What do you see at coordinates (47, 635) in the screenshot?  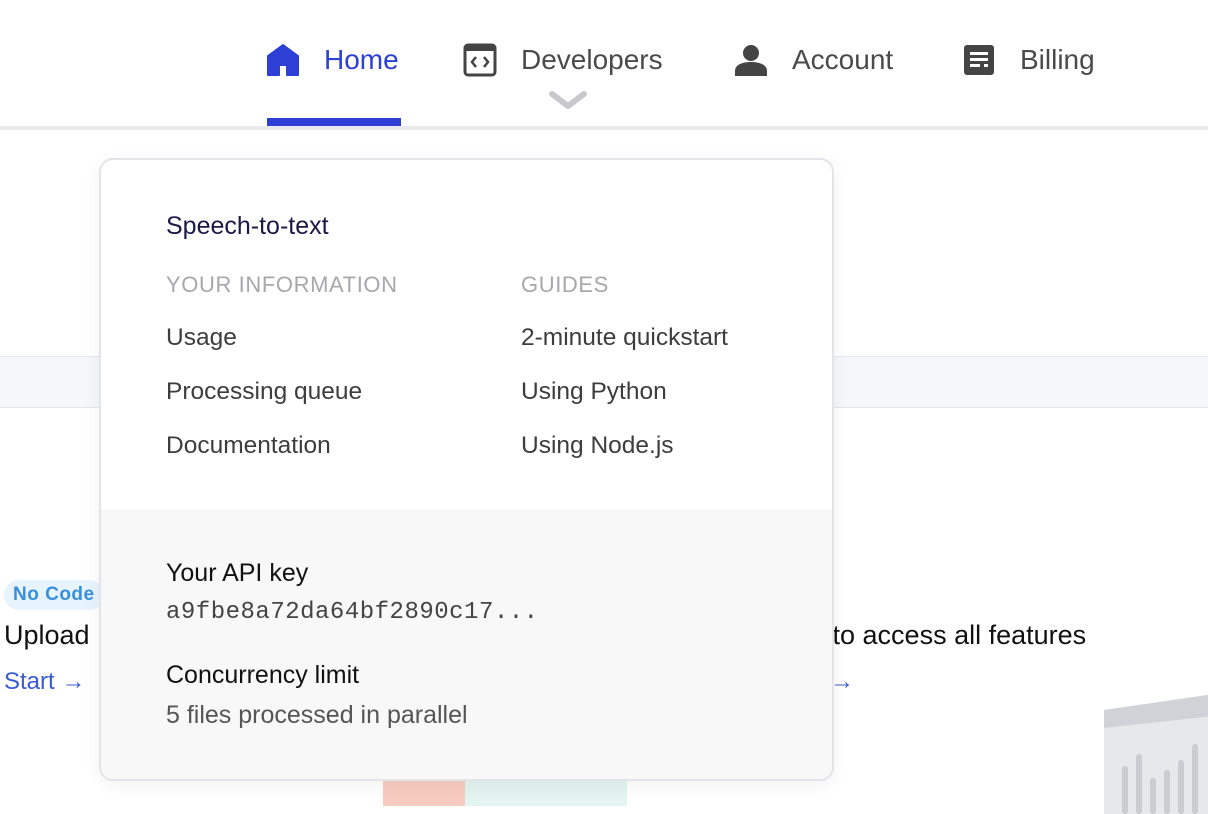 I see `upload-card-title: Upload` at bounding box center [47, 635].